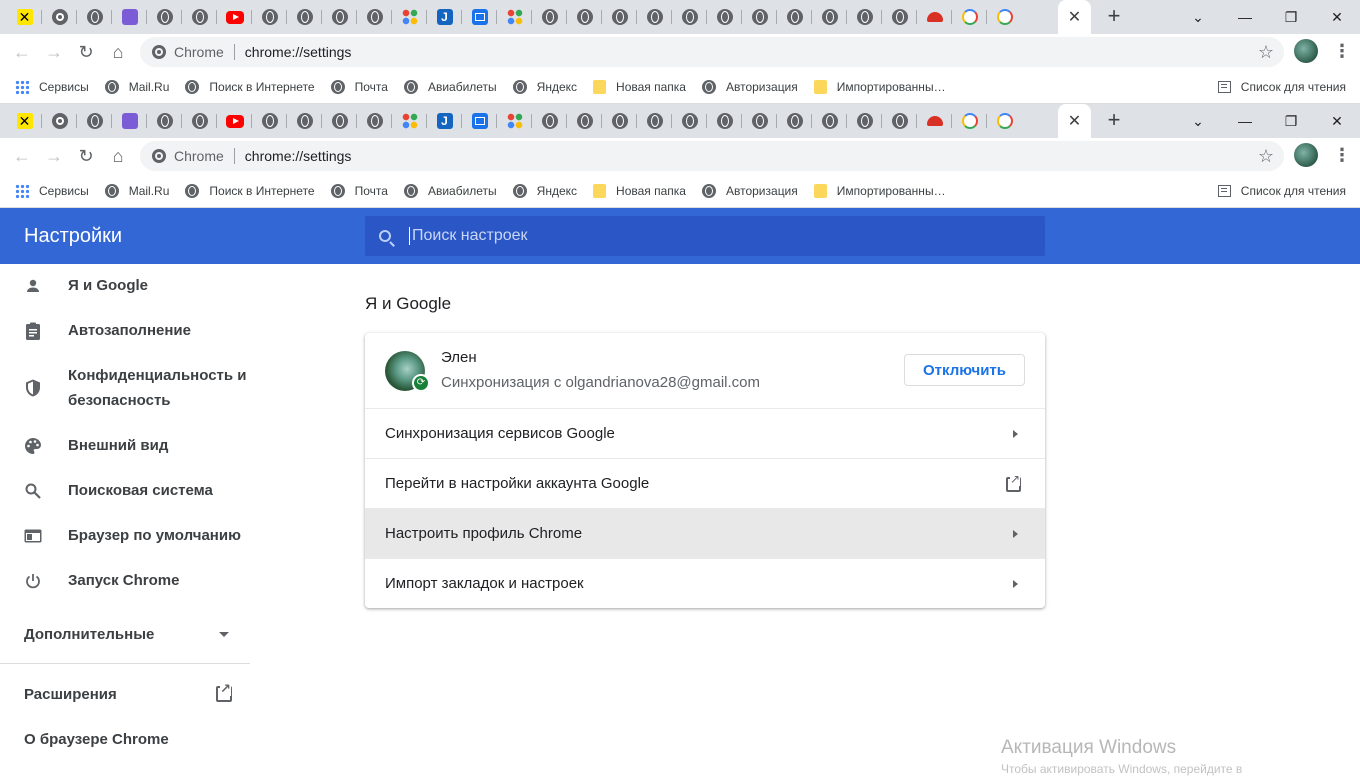 This screenshot has height=776, width=1360. What do you see at coordinates (54, 156) in the screenshot?
I see `forward-button: →` at bounding box center [54, 156].